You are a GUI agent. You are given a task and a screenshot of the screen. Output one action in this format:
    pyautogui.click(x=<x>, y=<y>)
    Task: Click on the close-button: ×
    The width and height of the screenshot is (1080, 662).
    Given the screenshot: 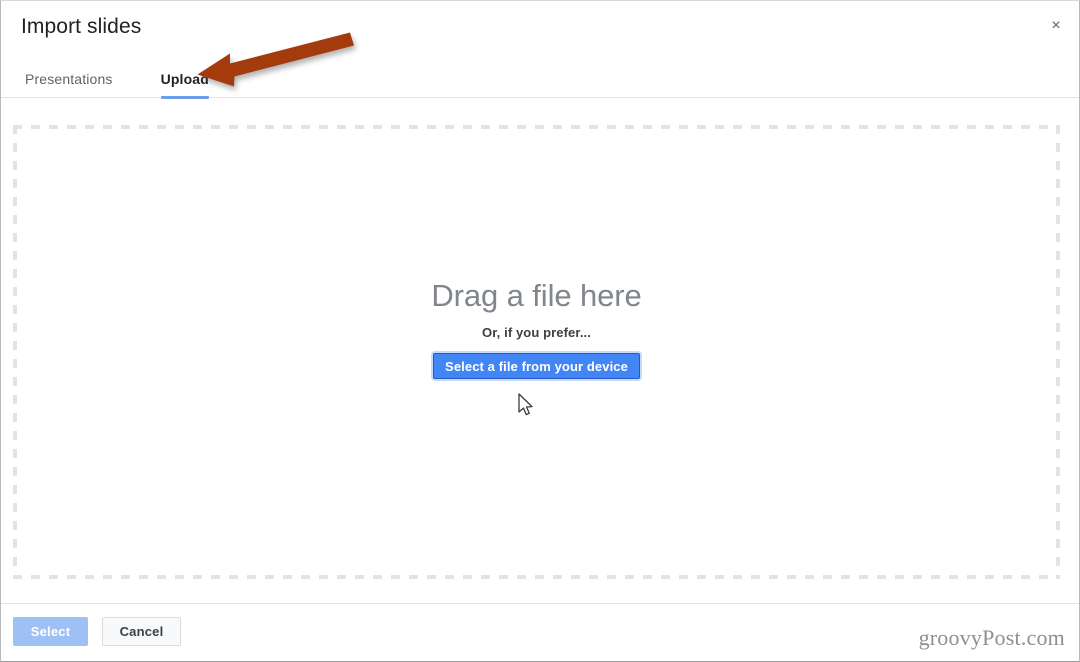 What is the action you would take?
    pyautogui.click(x=1056, y=26)
    